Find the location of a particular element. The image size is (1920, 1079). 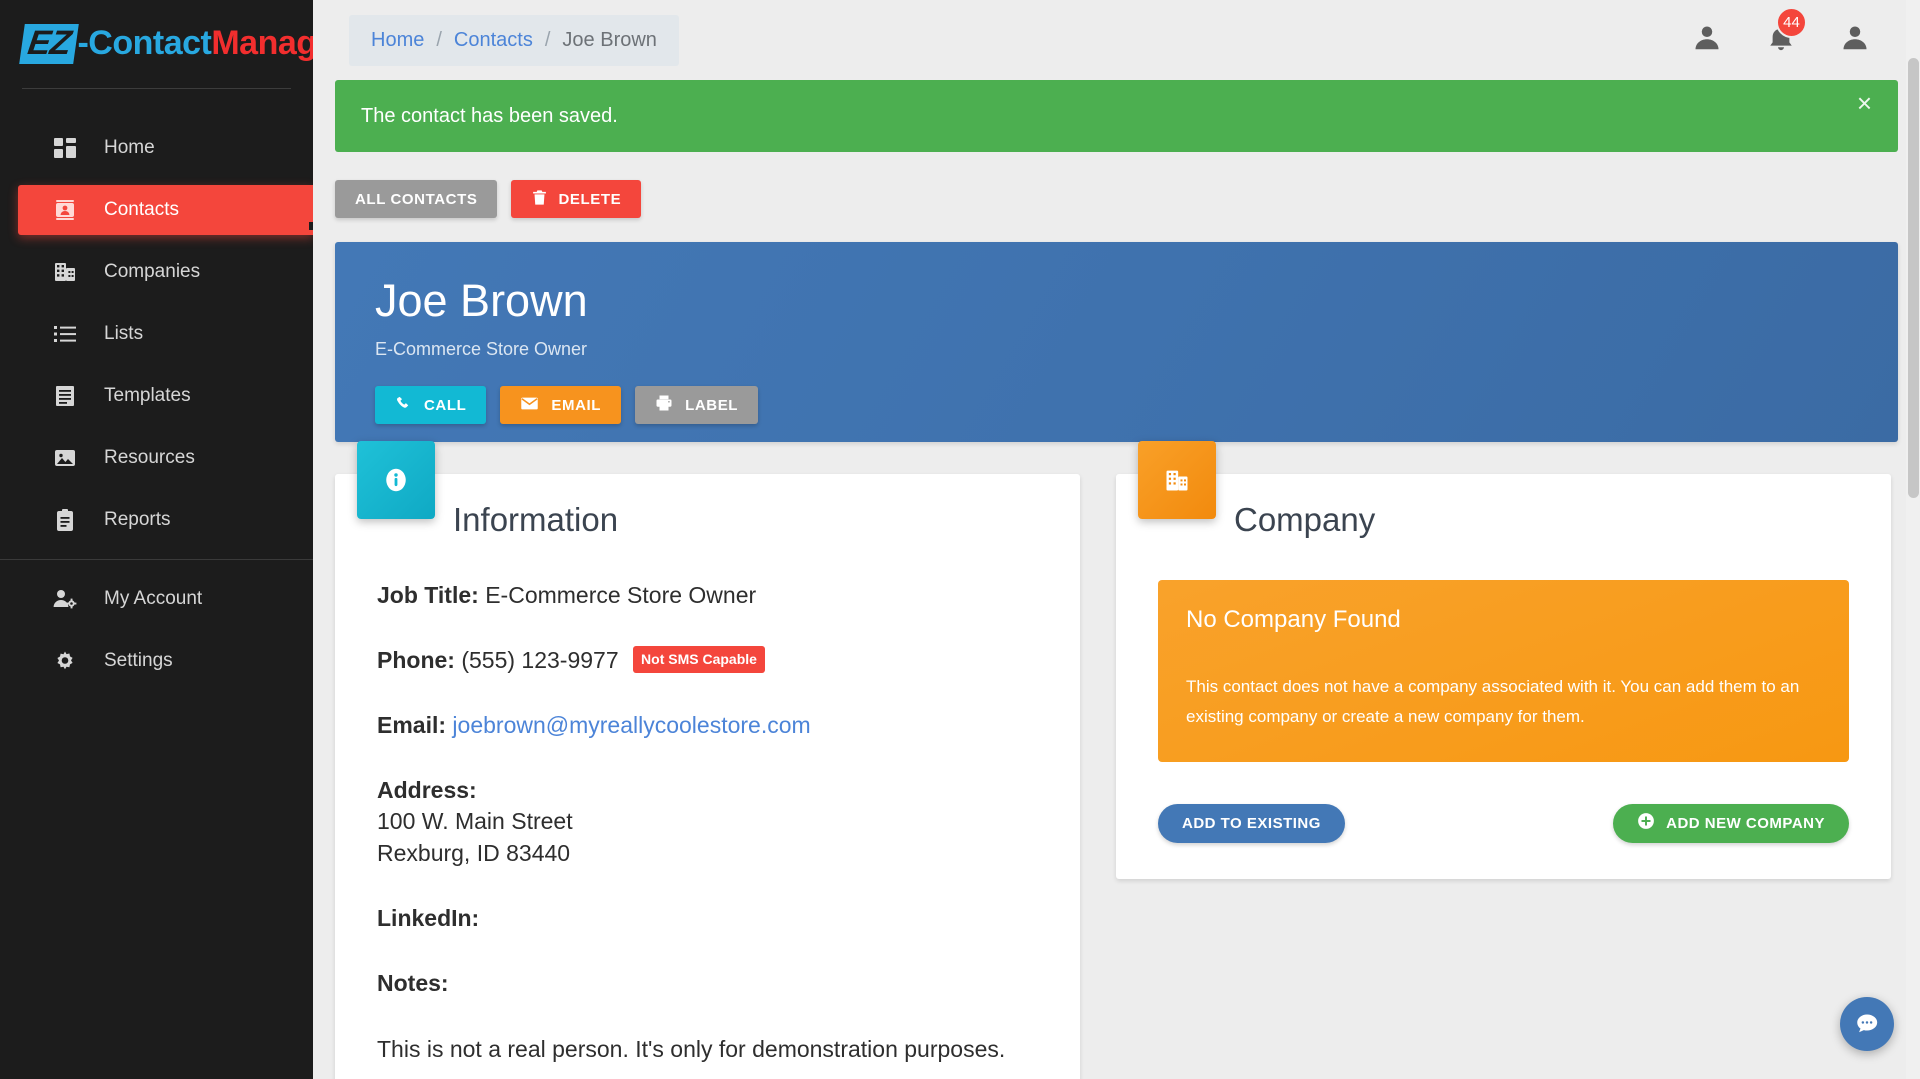

information-title: Information is located at coordinates (536, 519).